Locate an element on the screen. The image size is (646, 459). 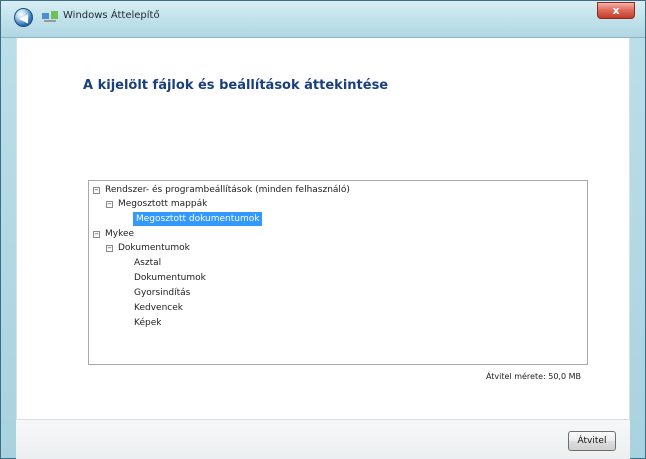
close-label: x is located at coordinates (616, 10).